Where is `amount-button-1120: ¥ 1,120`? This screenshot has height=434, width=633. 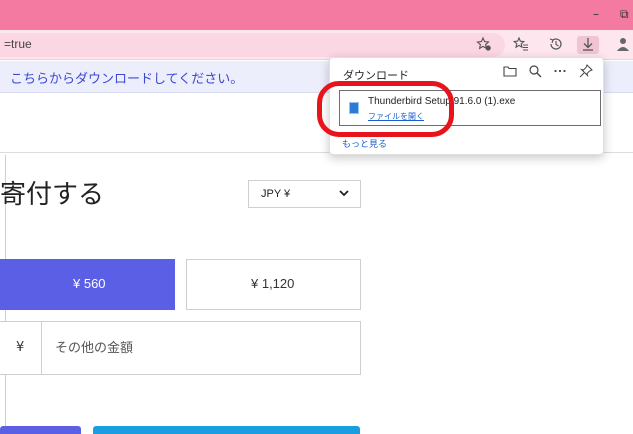 amount-button-1120: ¥ 1,120 is located at coordinates (273, 284).